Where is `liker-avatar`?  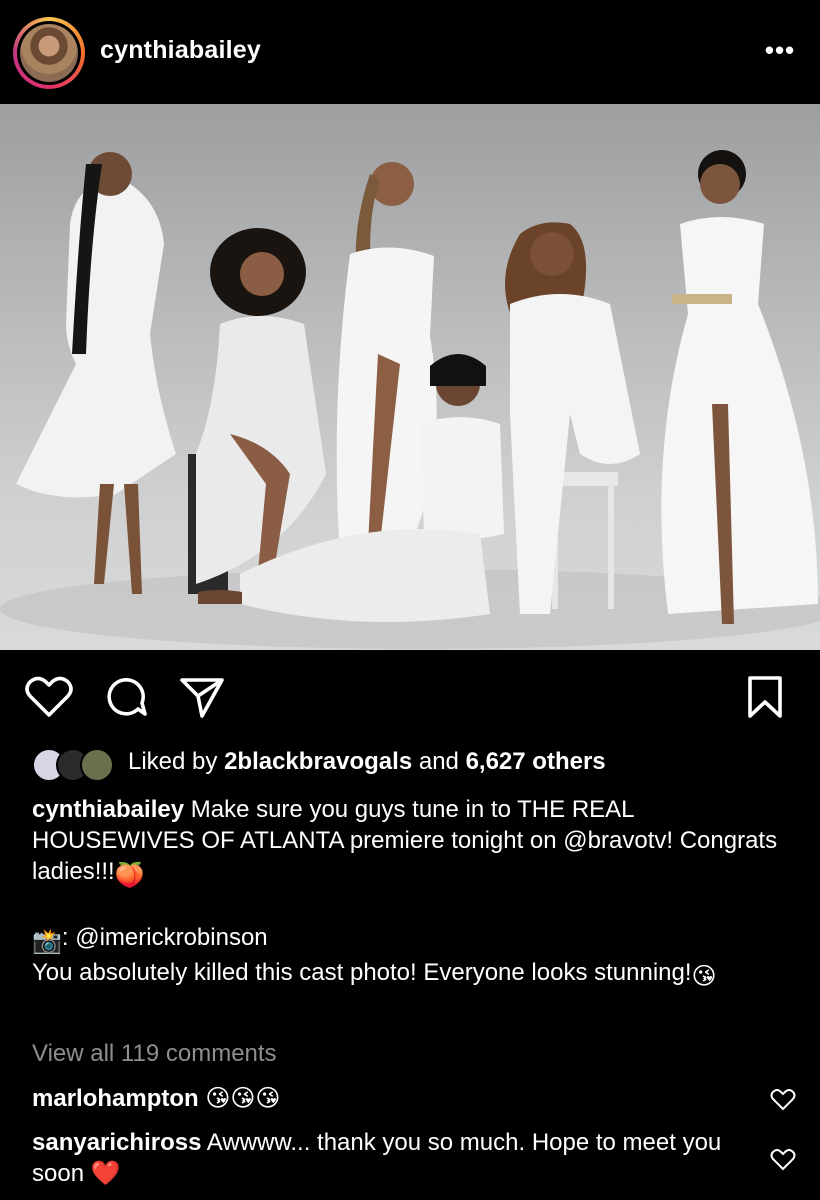
liker-avatar is located at coordinates (97, 765).